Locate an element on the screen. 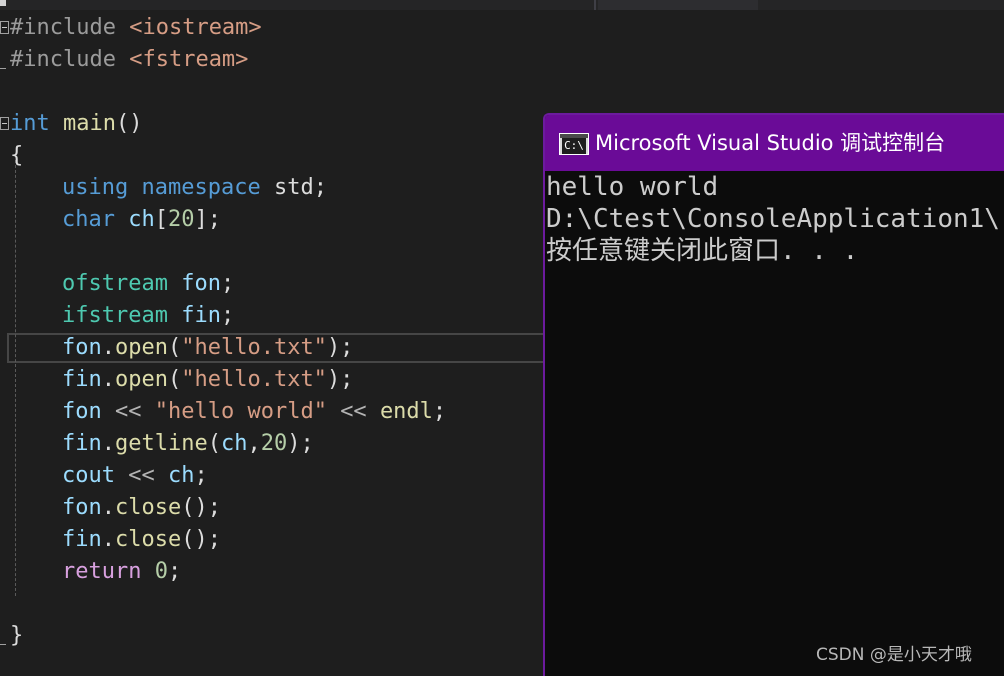 This screenshot has width=1004, height=676. console-app-icon: C:\ is located at coordinates (574, 144).